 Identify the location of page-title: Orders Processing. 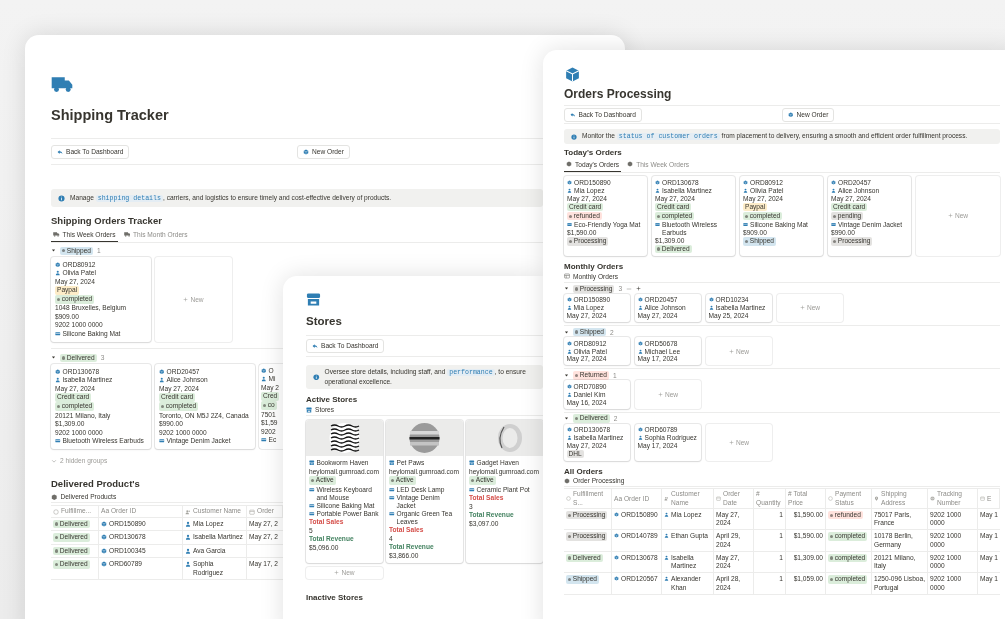
(618, 94).